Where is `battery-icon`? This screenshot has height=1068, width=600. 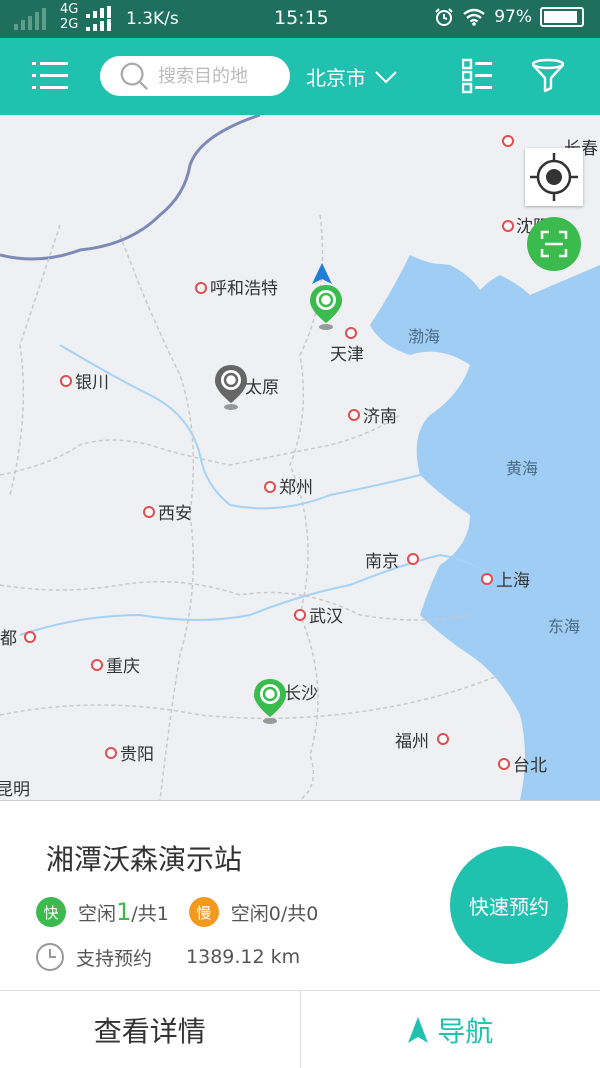
battery-icon is located at coordinates (562, 17).